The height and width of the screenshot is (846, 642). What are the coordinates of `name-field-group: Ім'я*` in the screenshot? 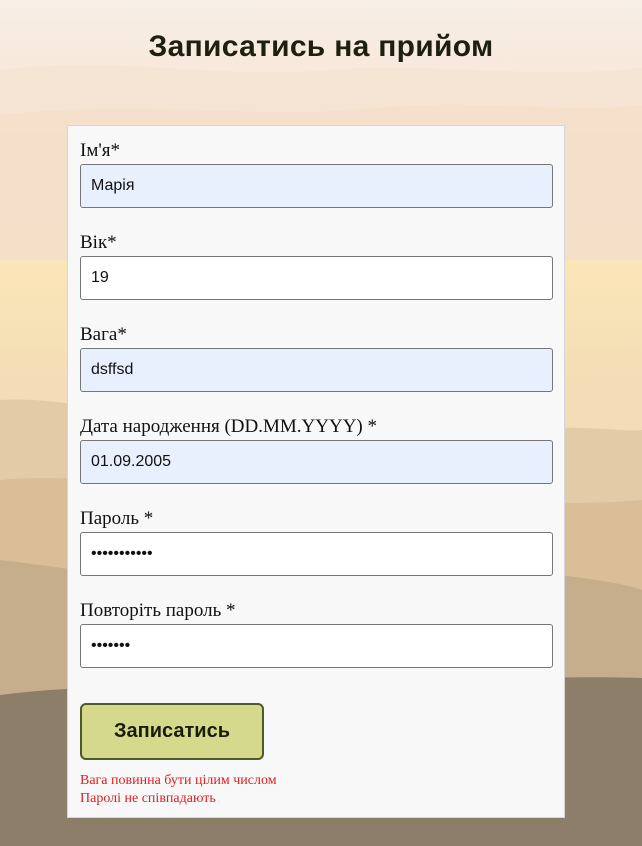 It's located at (317, 174).